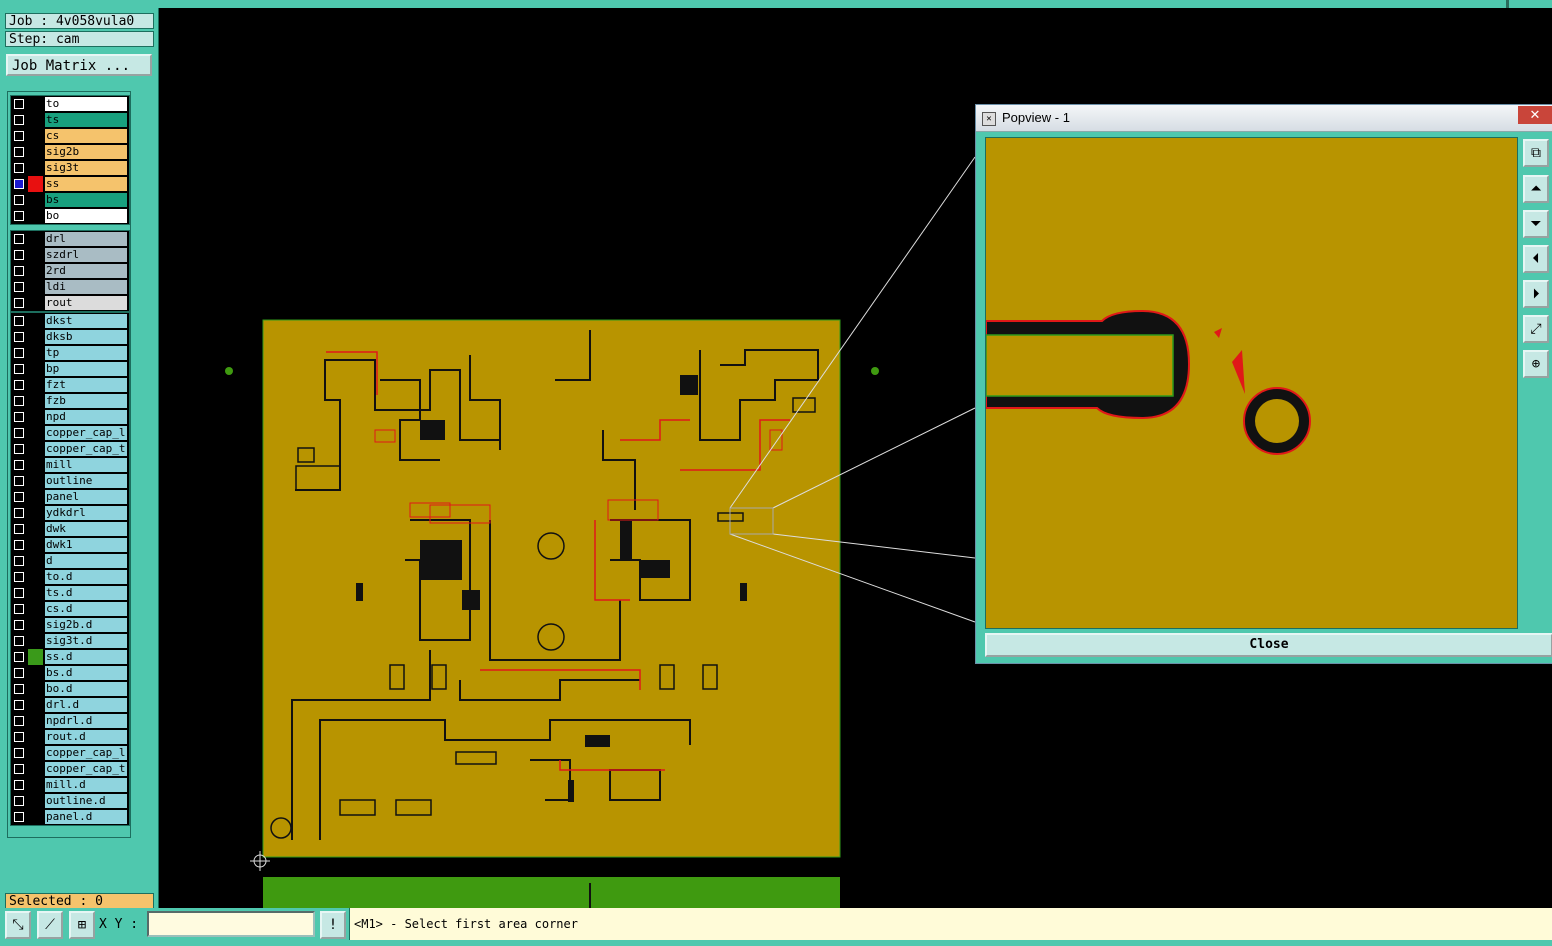 The image size is (1552, 946). Describe the element at coordinates (70, 529) in the screenshot. I see `layer-row-dwk: dwk` at that location.